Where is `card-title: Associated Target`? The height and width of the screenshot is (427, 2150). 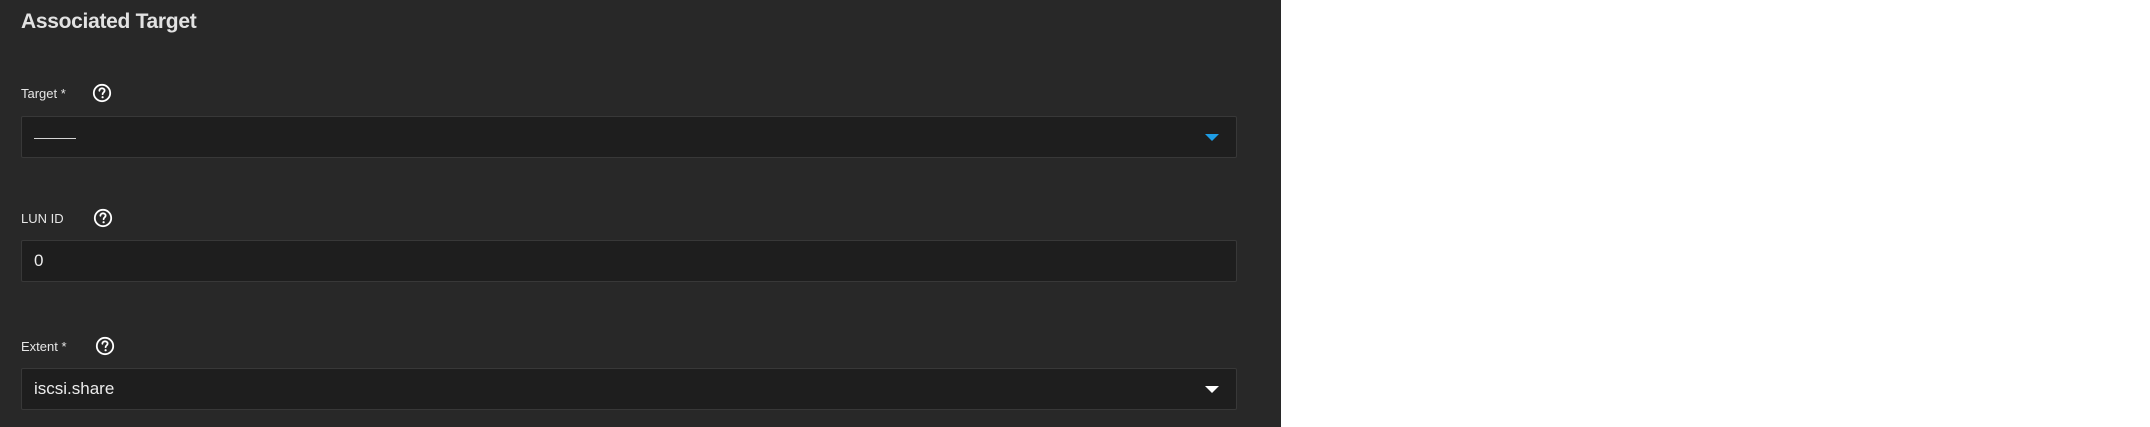
card-title: Associated Target is located at coordinates (109, 21).